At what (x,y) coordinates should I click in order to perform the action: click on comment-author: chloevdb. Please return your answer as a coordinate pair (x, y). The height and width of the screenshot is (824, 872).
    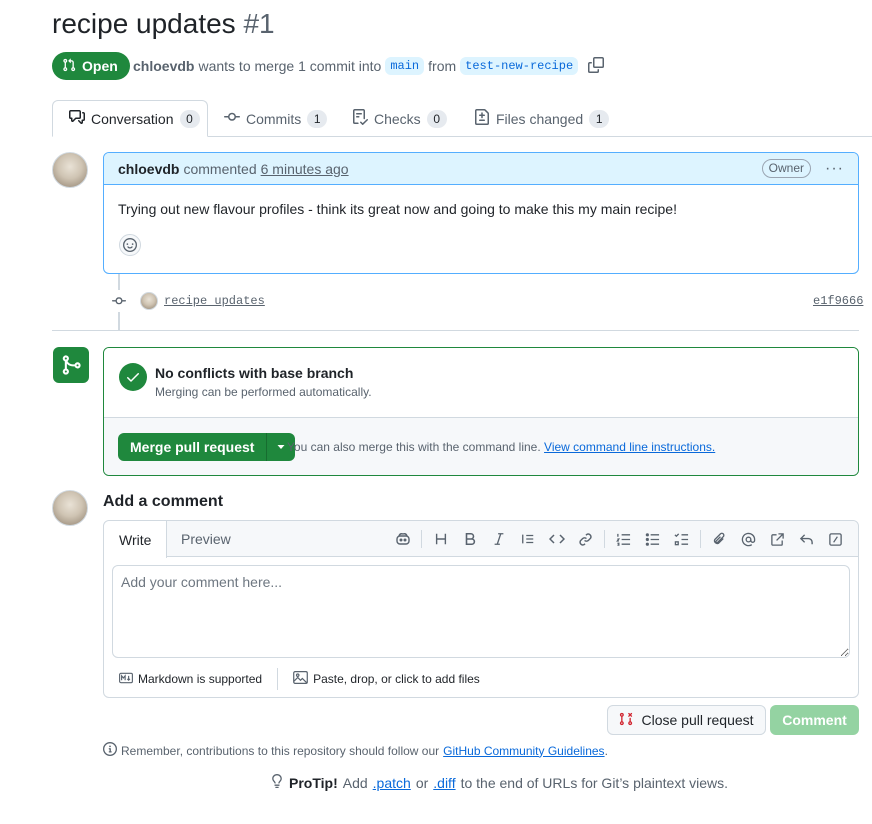
    Looking at the image, I should click on (148, 169).